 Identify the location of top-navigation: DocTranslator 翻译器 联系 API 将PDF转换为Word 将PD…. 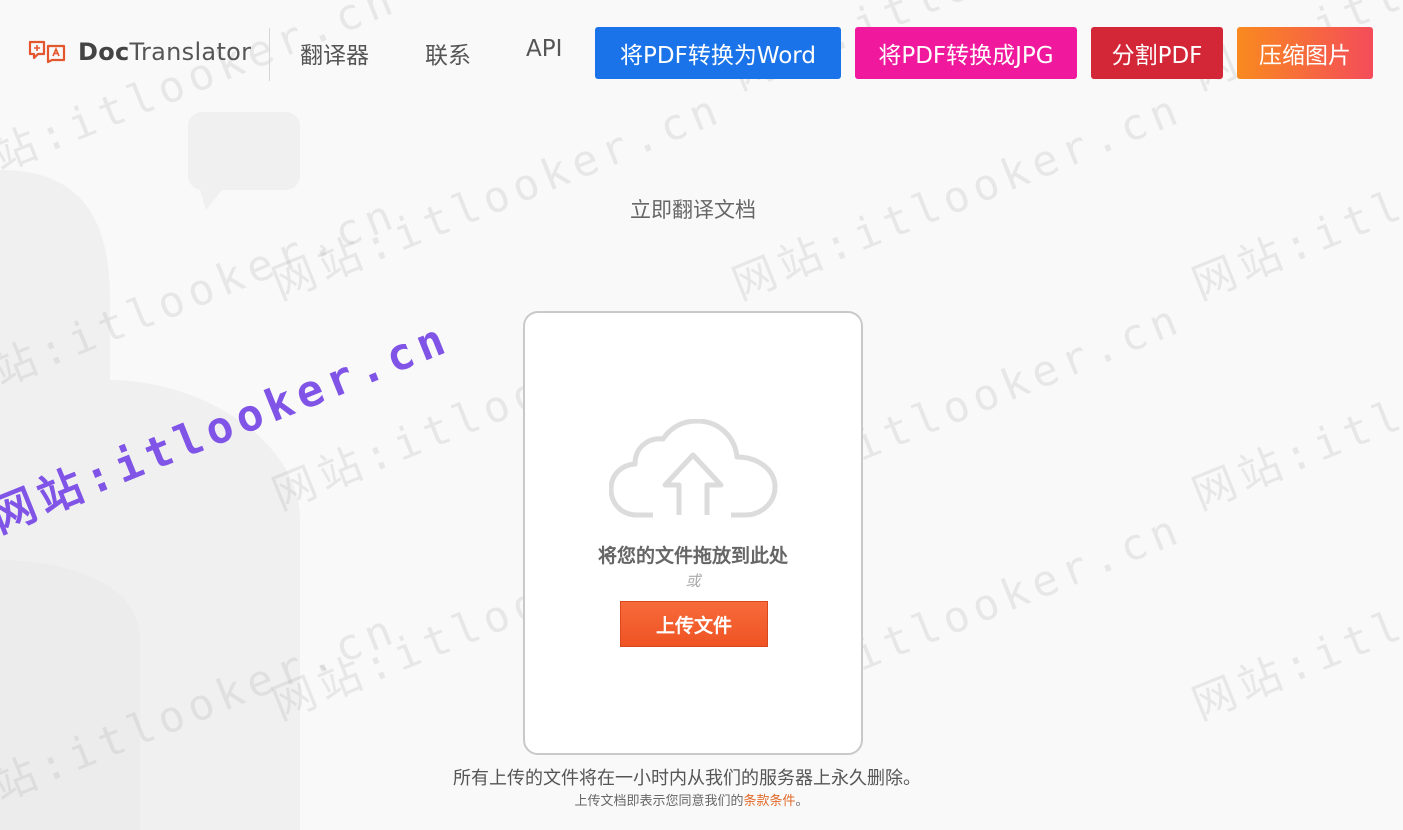
(701, 53).